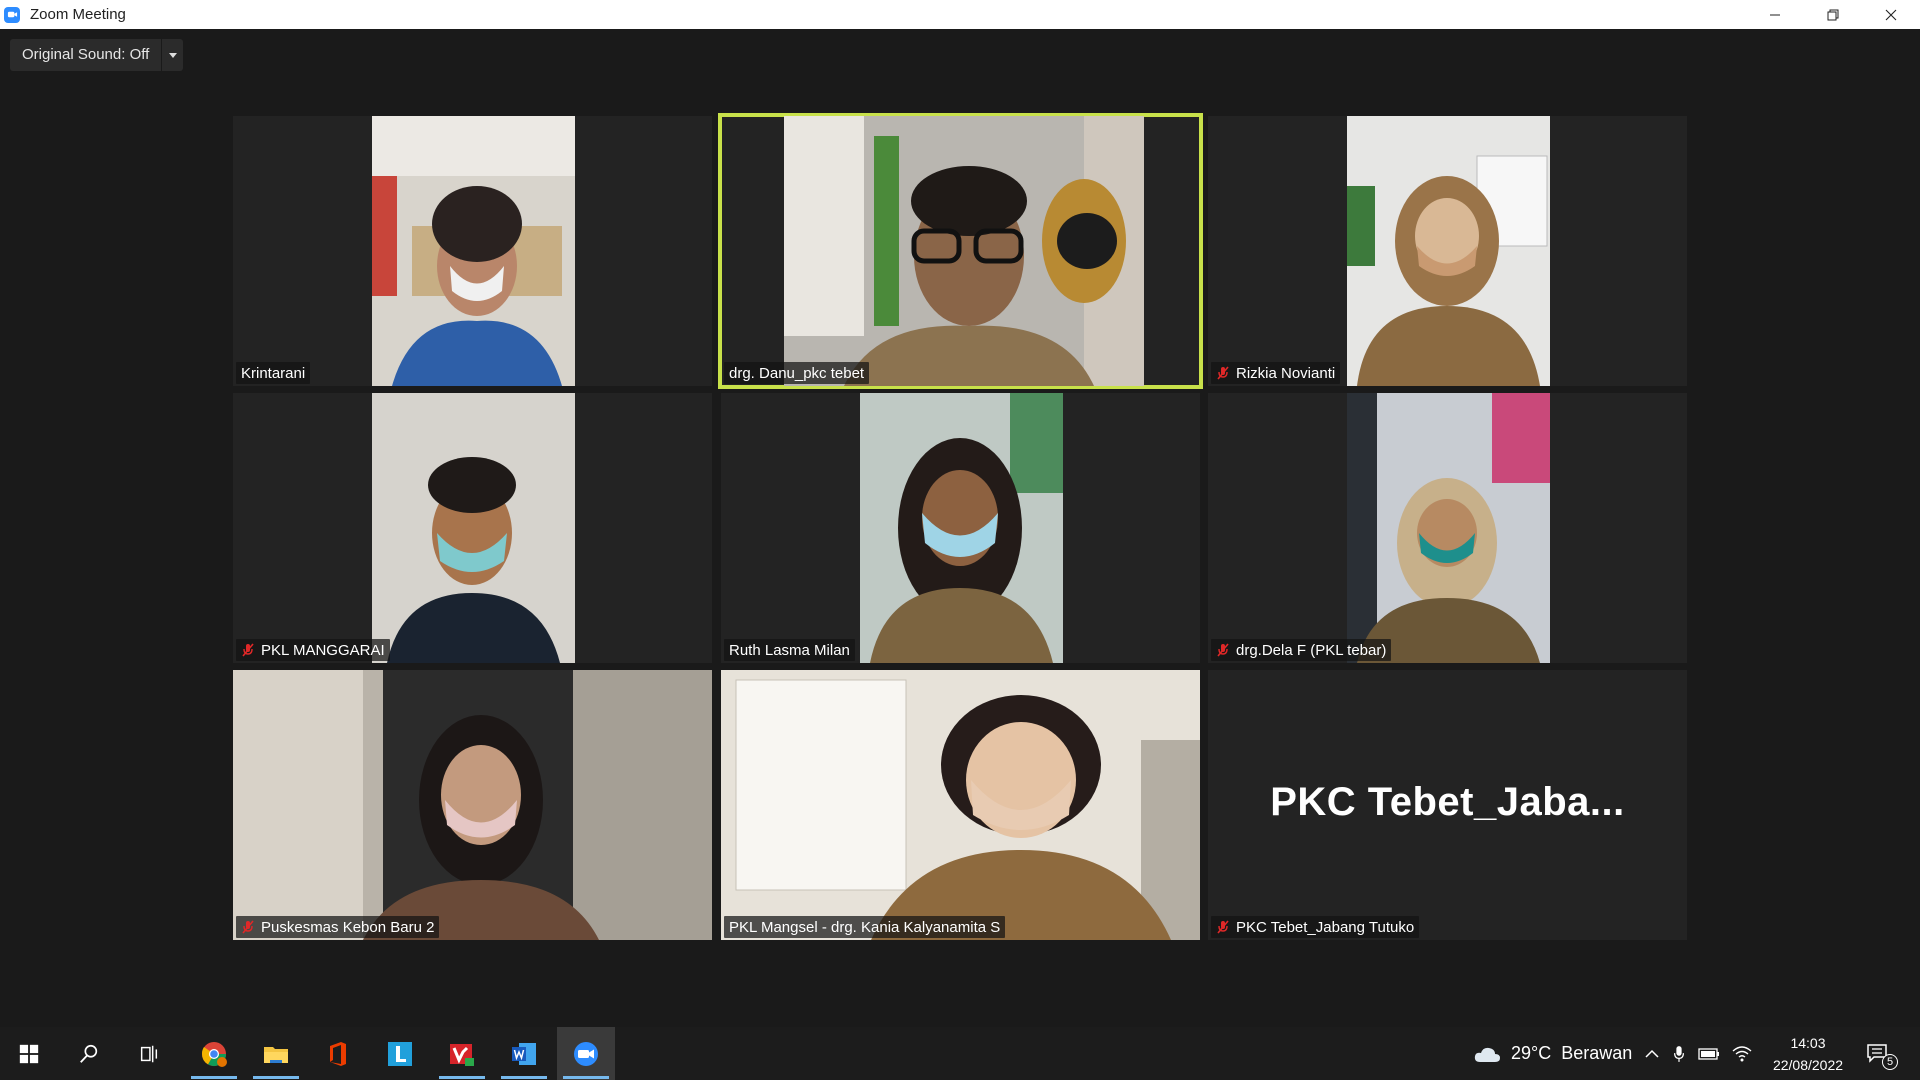 The height and width of the screenshot is (1080, 1920). I want to click on word-taskbar-button, so click(524, 1053).